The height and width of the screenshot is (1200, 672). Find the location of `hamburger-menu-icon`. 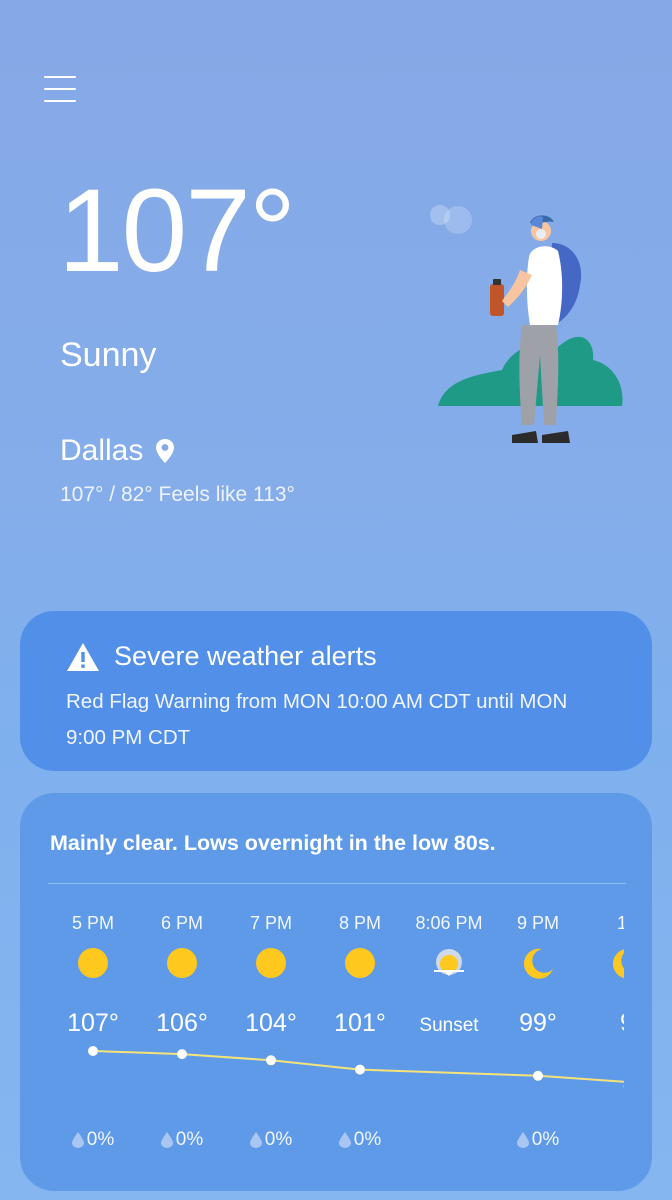

hamburger-menu-icon is located at coordinates (60, 77).